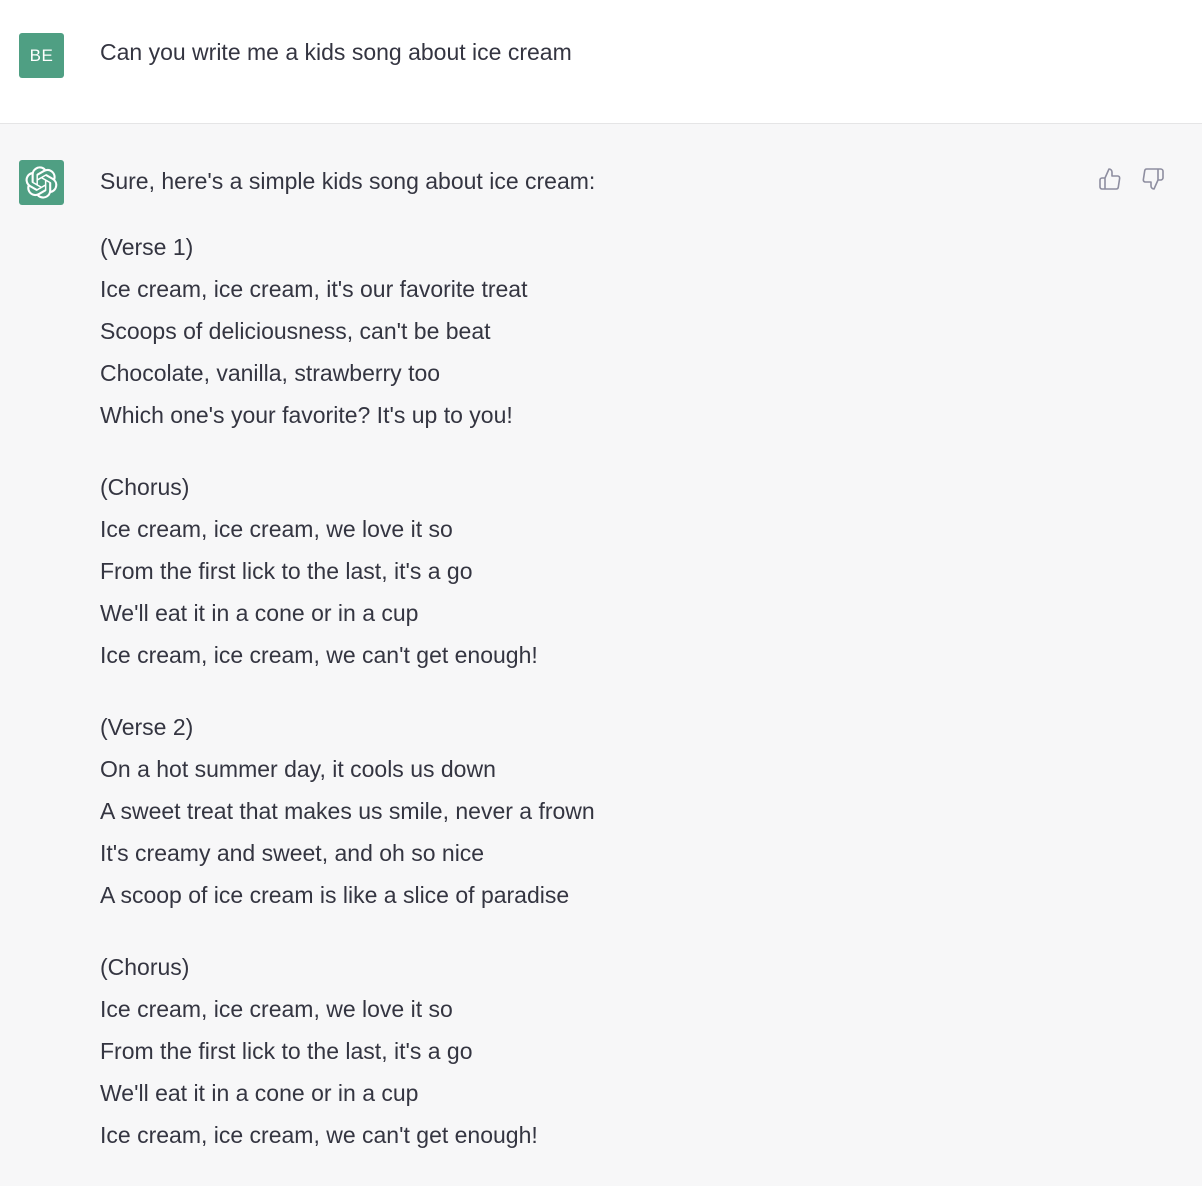 This screenshot has height=1186, width=1202. Describe the element at coordinates (270, 373) in the screenshot. I see `song-line: Chocolate, vanilla, strawberry too` at that location.